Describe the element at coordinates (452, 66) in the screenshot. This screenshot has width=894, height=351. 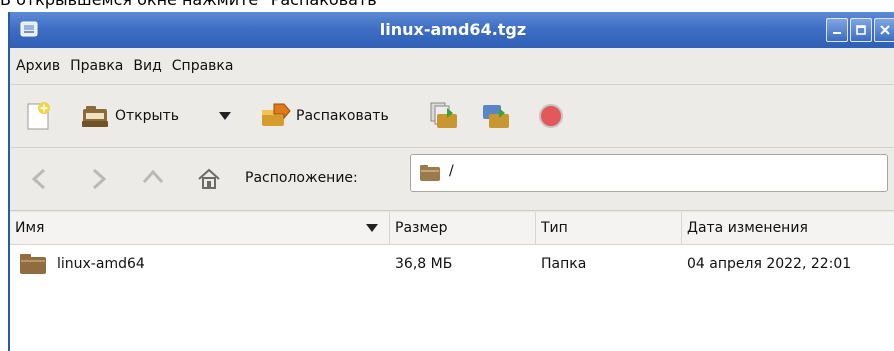
I see `menu-bar: Архив Правка Вид Справка` at that location.